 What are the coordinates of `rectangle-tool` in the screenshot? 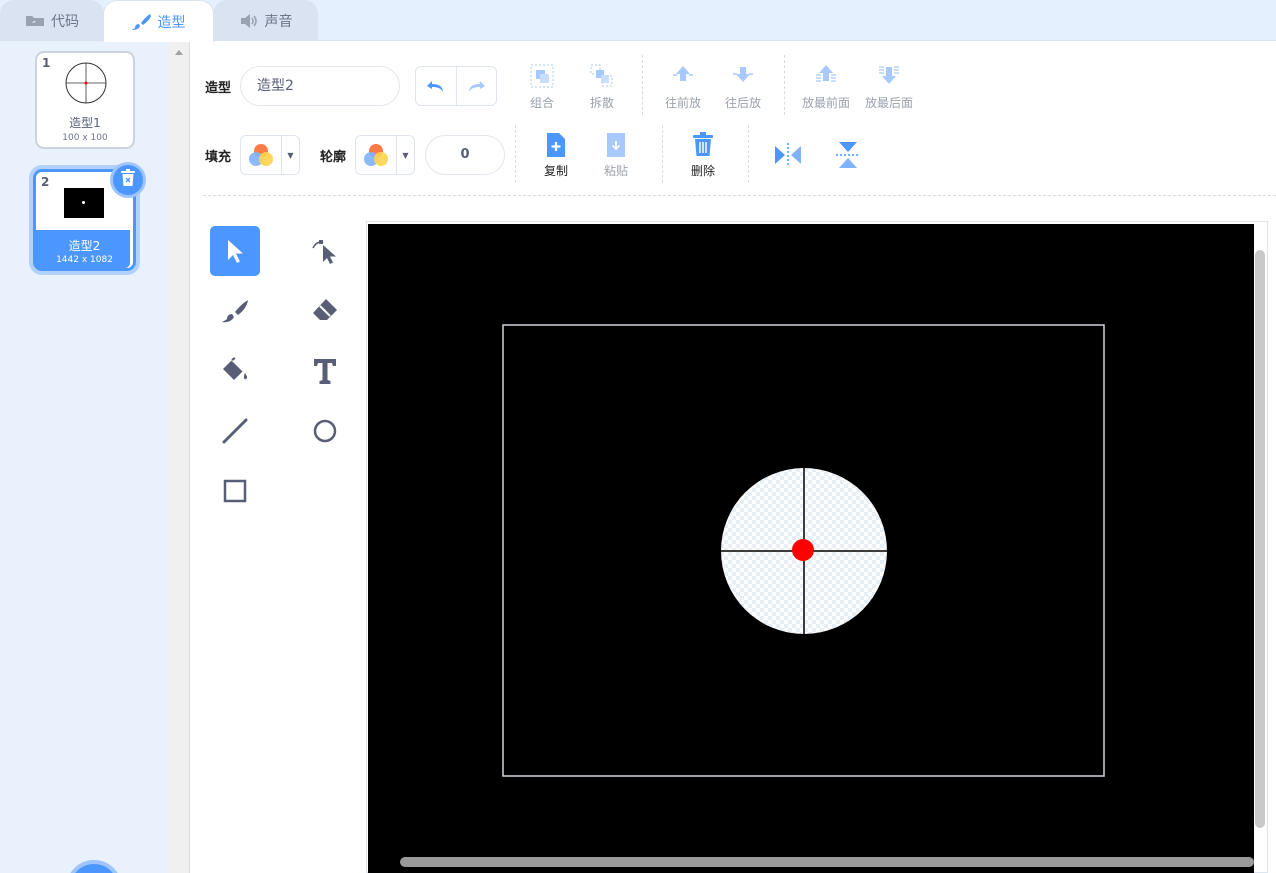 It's located at (235, 491).